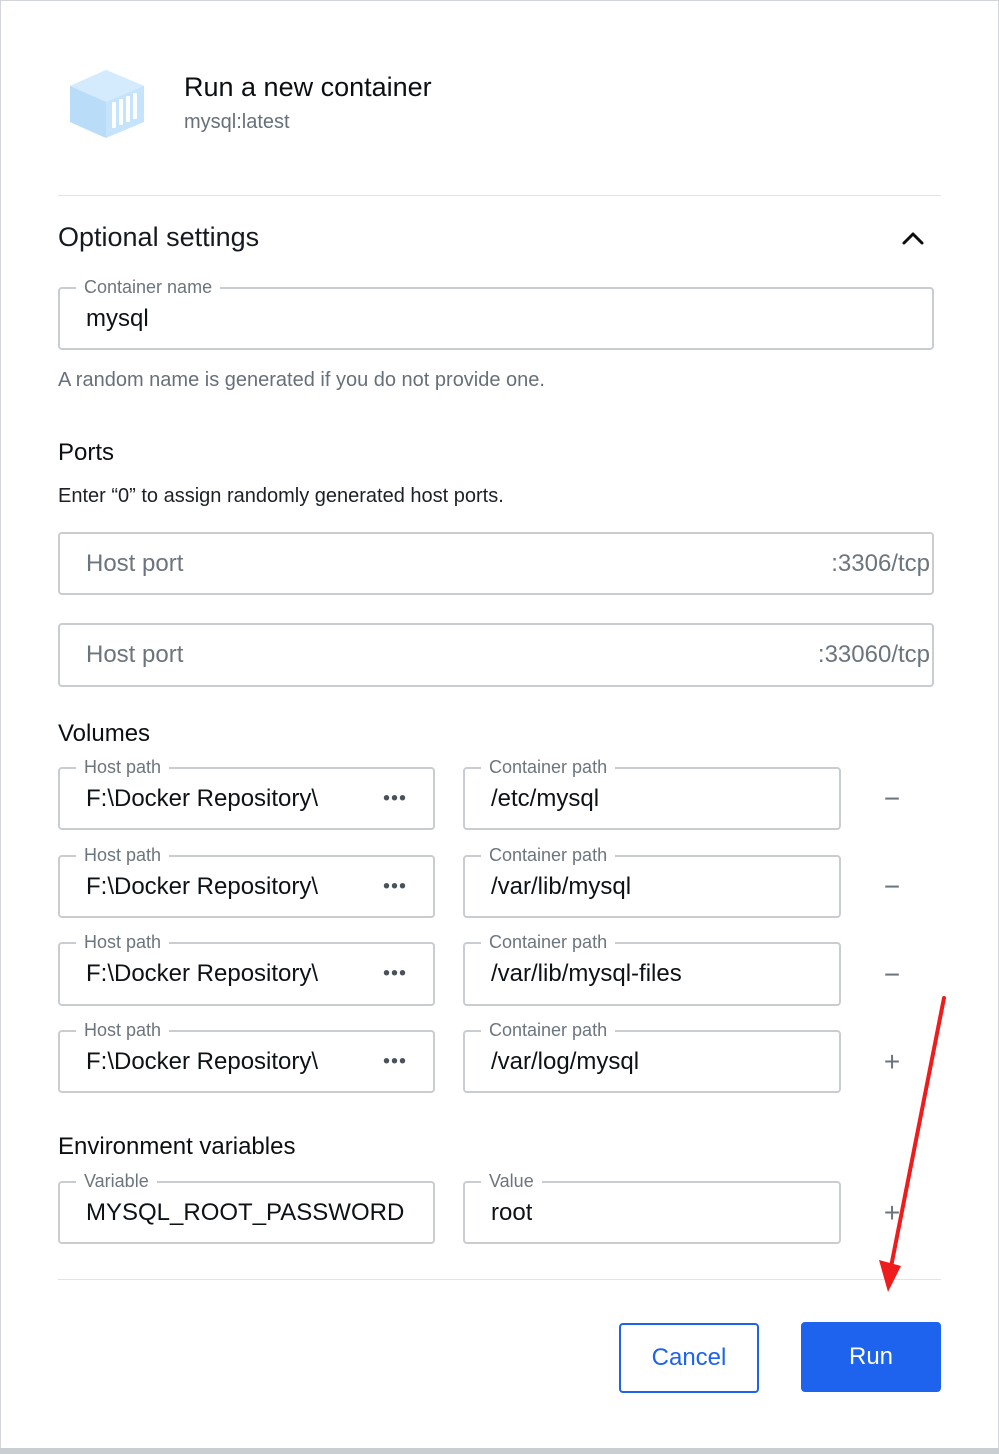 Image resolution: width=999 pixels, height=1454 pixels. I want to click on env-heading: Environment variables, so click(177, 1146).